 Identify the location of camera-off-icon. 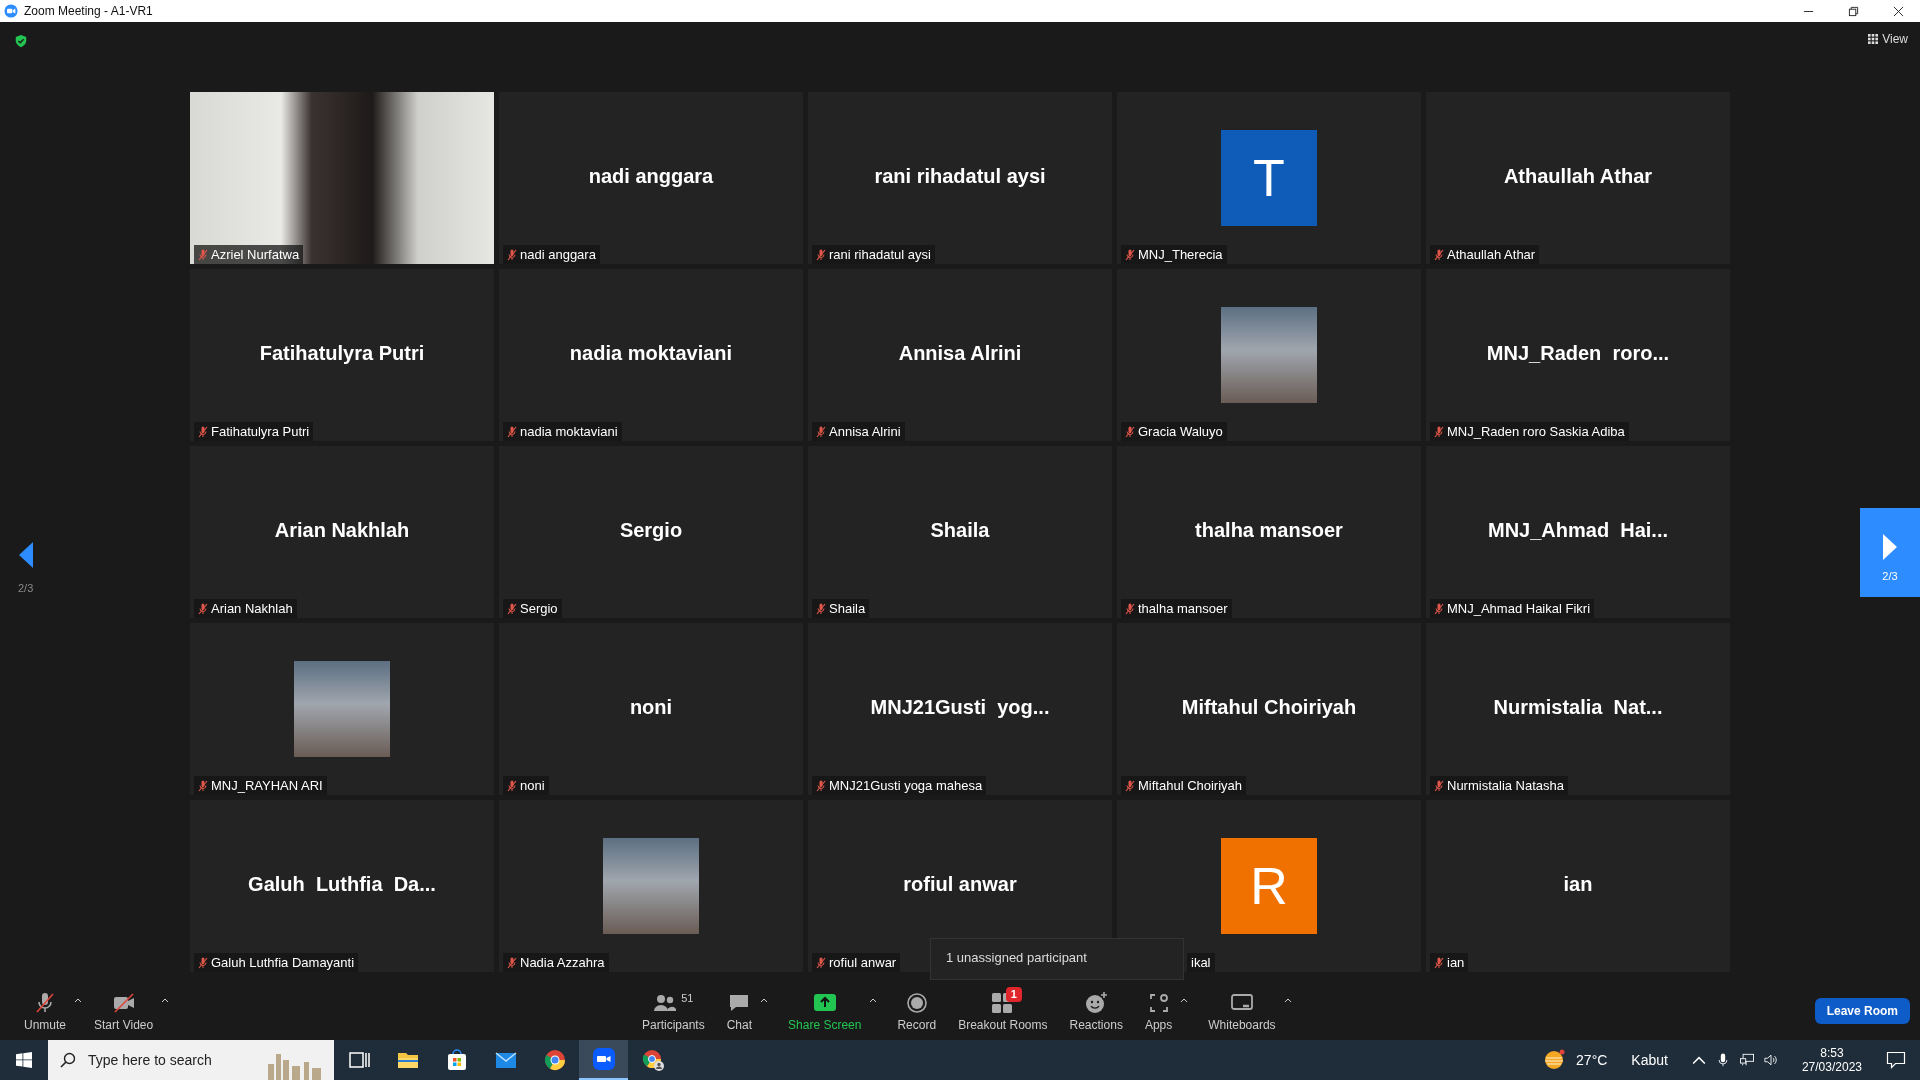
(123, 1002).